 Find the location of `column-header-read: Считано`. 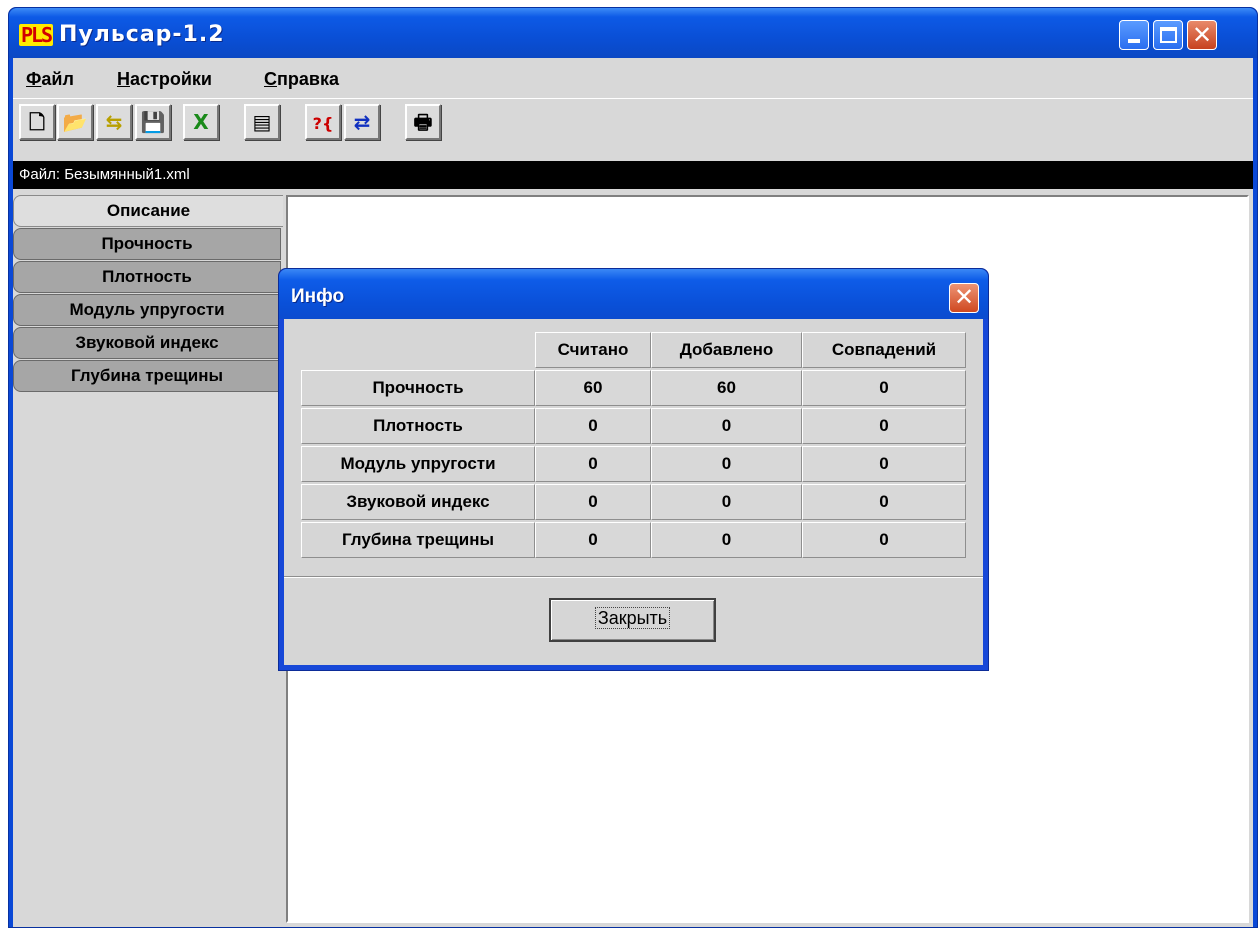

column-header-read: Считано is located at coordinates (593, 350).